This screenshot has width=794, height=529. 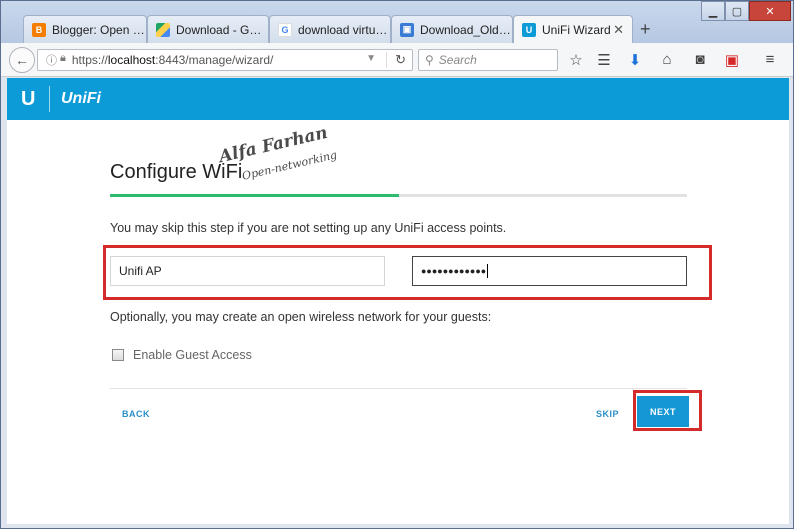 What do you see at coordinates (136, 414) in the screenshot?
I see `back-button-link: BACK` at bounding box center [136, 414].